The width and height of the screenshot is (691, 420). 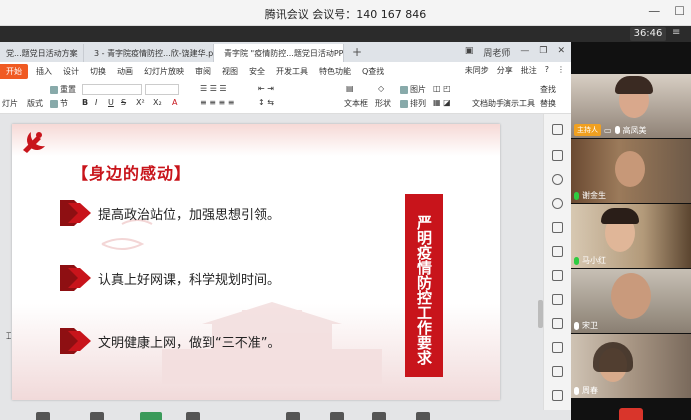 I want to click on participant-name: 周春, so click(x=590, y=390).